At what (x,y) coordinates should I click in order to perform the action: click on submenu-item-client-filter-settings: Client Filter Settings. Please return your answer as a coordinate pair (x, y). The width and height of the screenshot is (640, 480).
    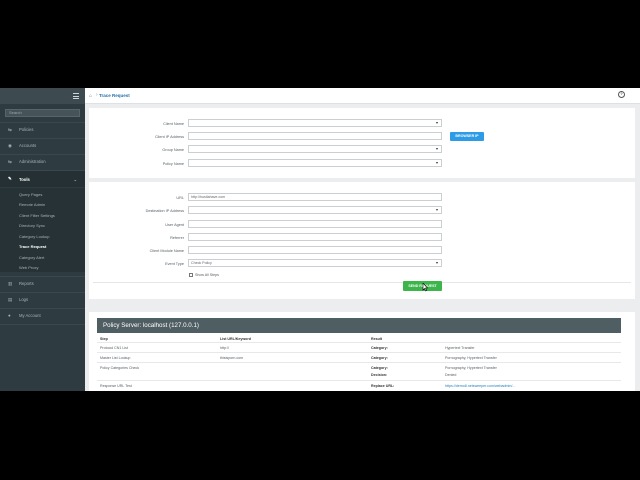
    Looking at the image, I should click on (37, 215).